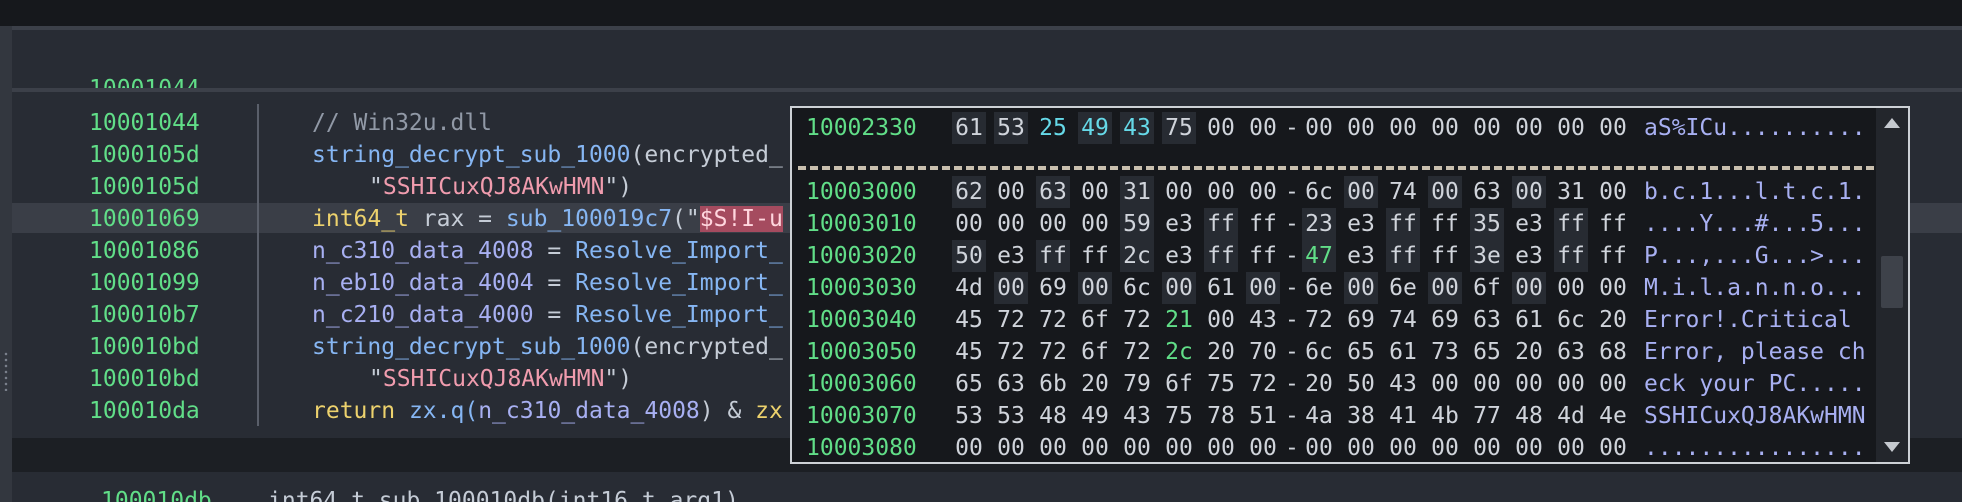 Image resolution: width=1962 pixels, height=502 pixels. I want to click on hex-byte: 31, so click(1571, 192).